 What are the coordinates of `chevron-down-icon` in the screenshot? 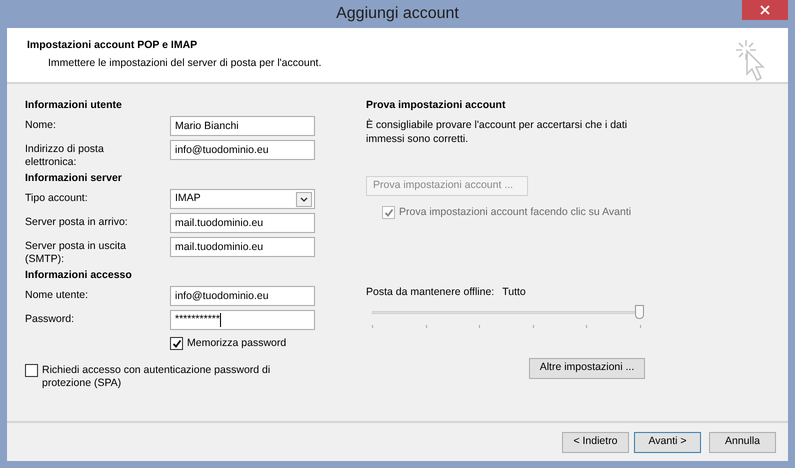 It's located at (304, 199).